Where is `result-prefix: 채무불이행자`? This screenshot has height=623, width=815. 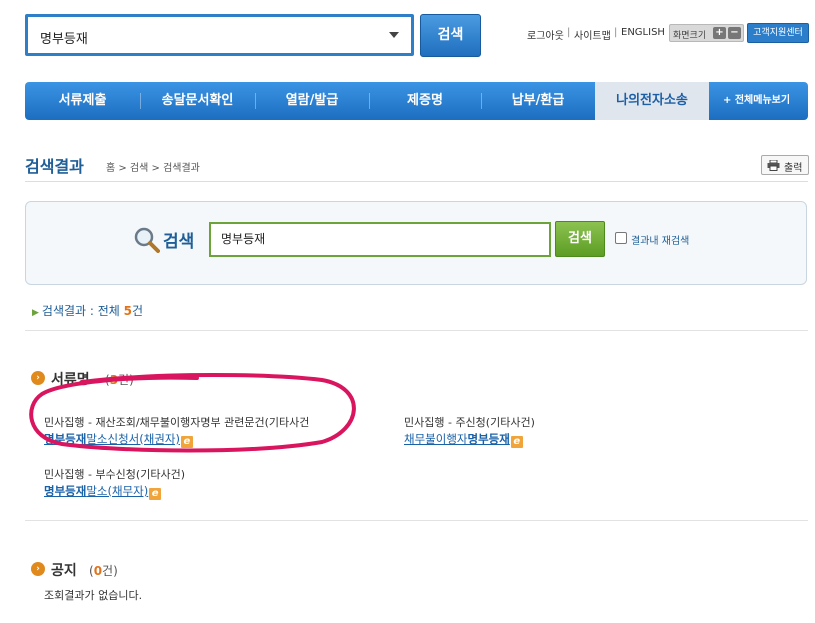 result-prefix: 채무불이행자 is located at coordinates (436, 439).